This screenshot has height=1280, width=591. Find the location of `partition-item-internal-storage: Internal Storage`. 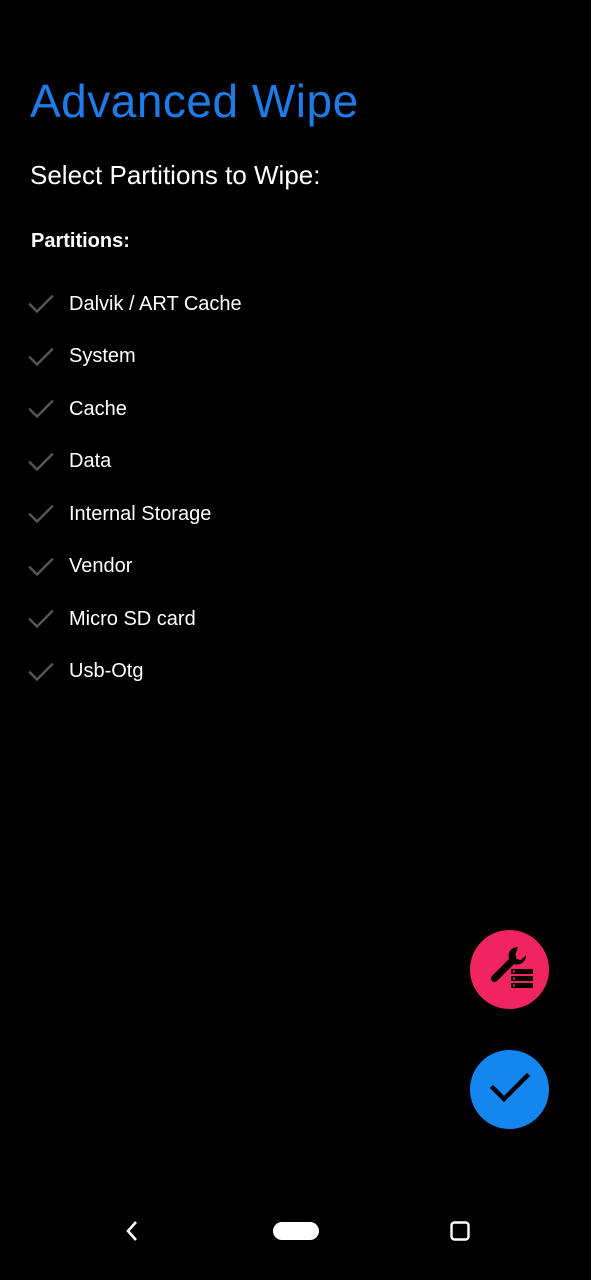

partition-item-internal-storage: Internal Storage is located at coordinates (226, 514).